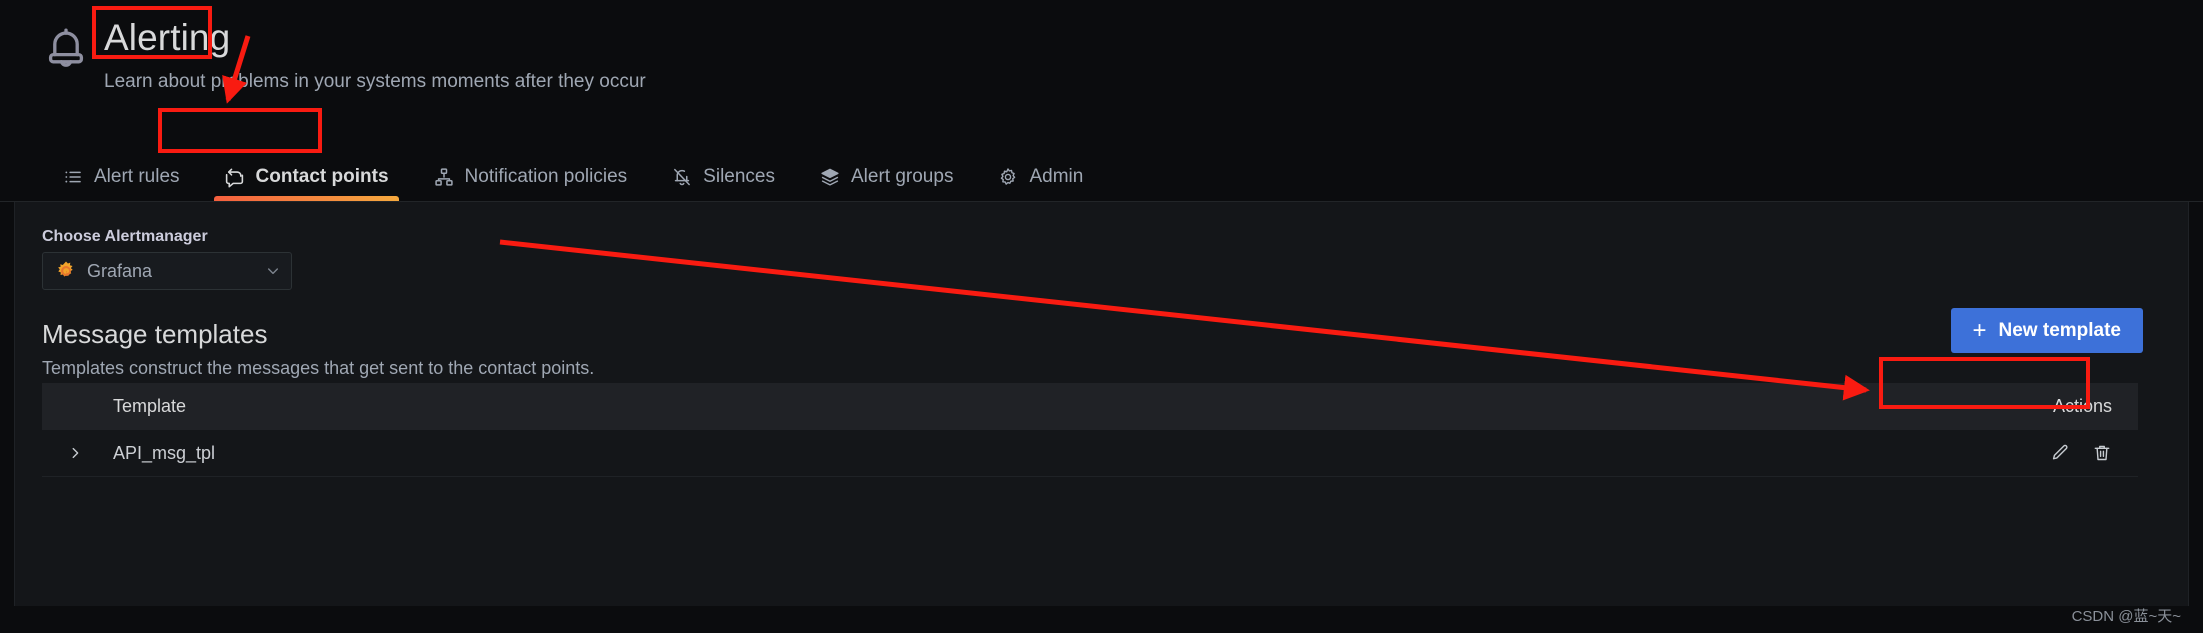 The width and height of the screenshot is (2203, 633). Describe the element at coordinates (1979, 330) in the screenshot. I see `plus-icon: +` at that location.